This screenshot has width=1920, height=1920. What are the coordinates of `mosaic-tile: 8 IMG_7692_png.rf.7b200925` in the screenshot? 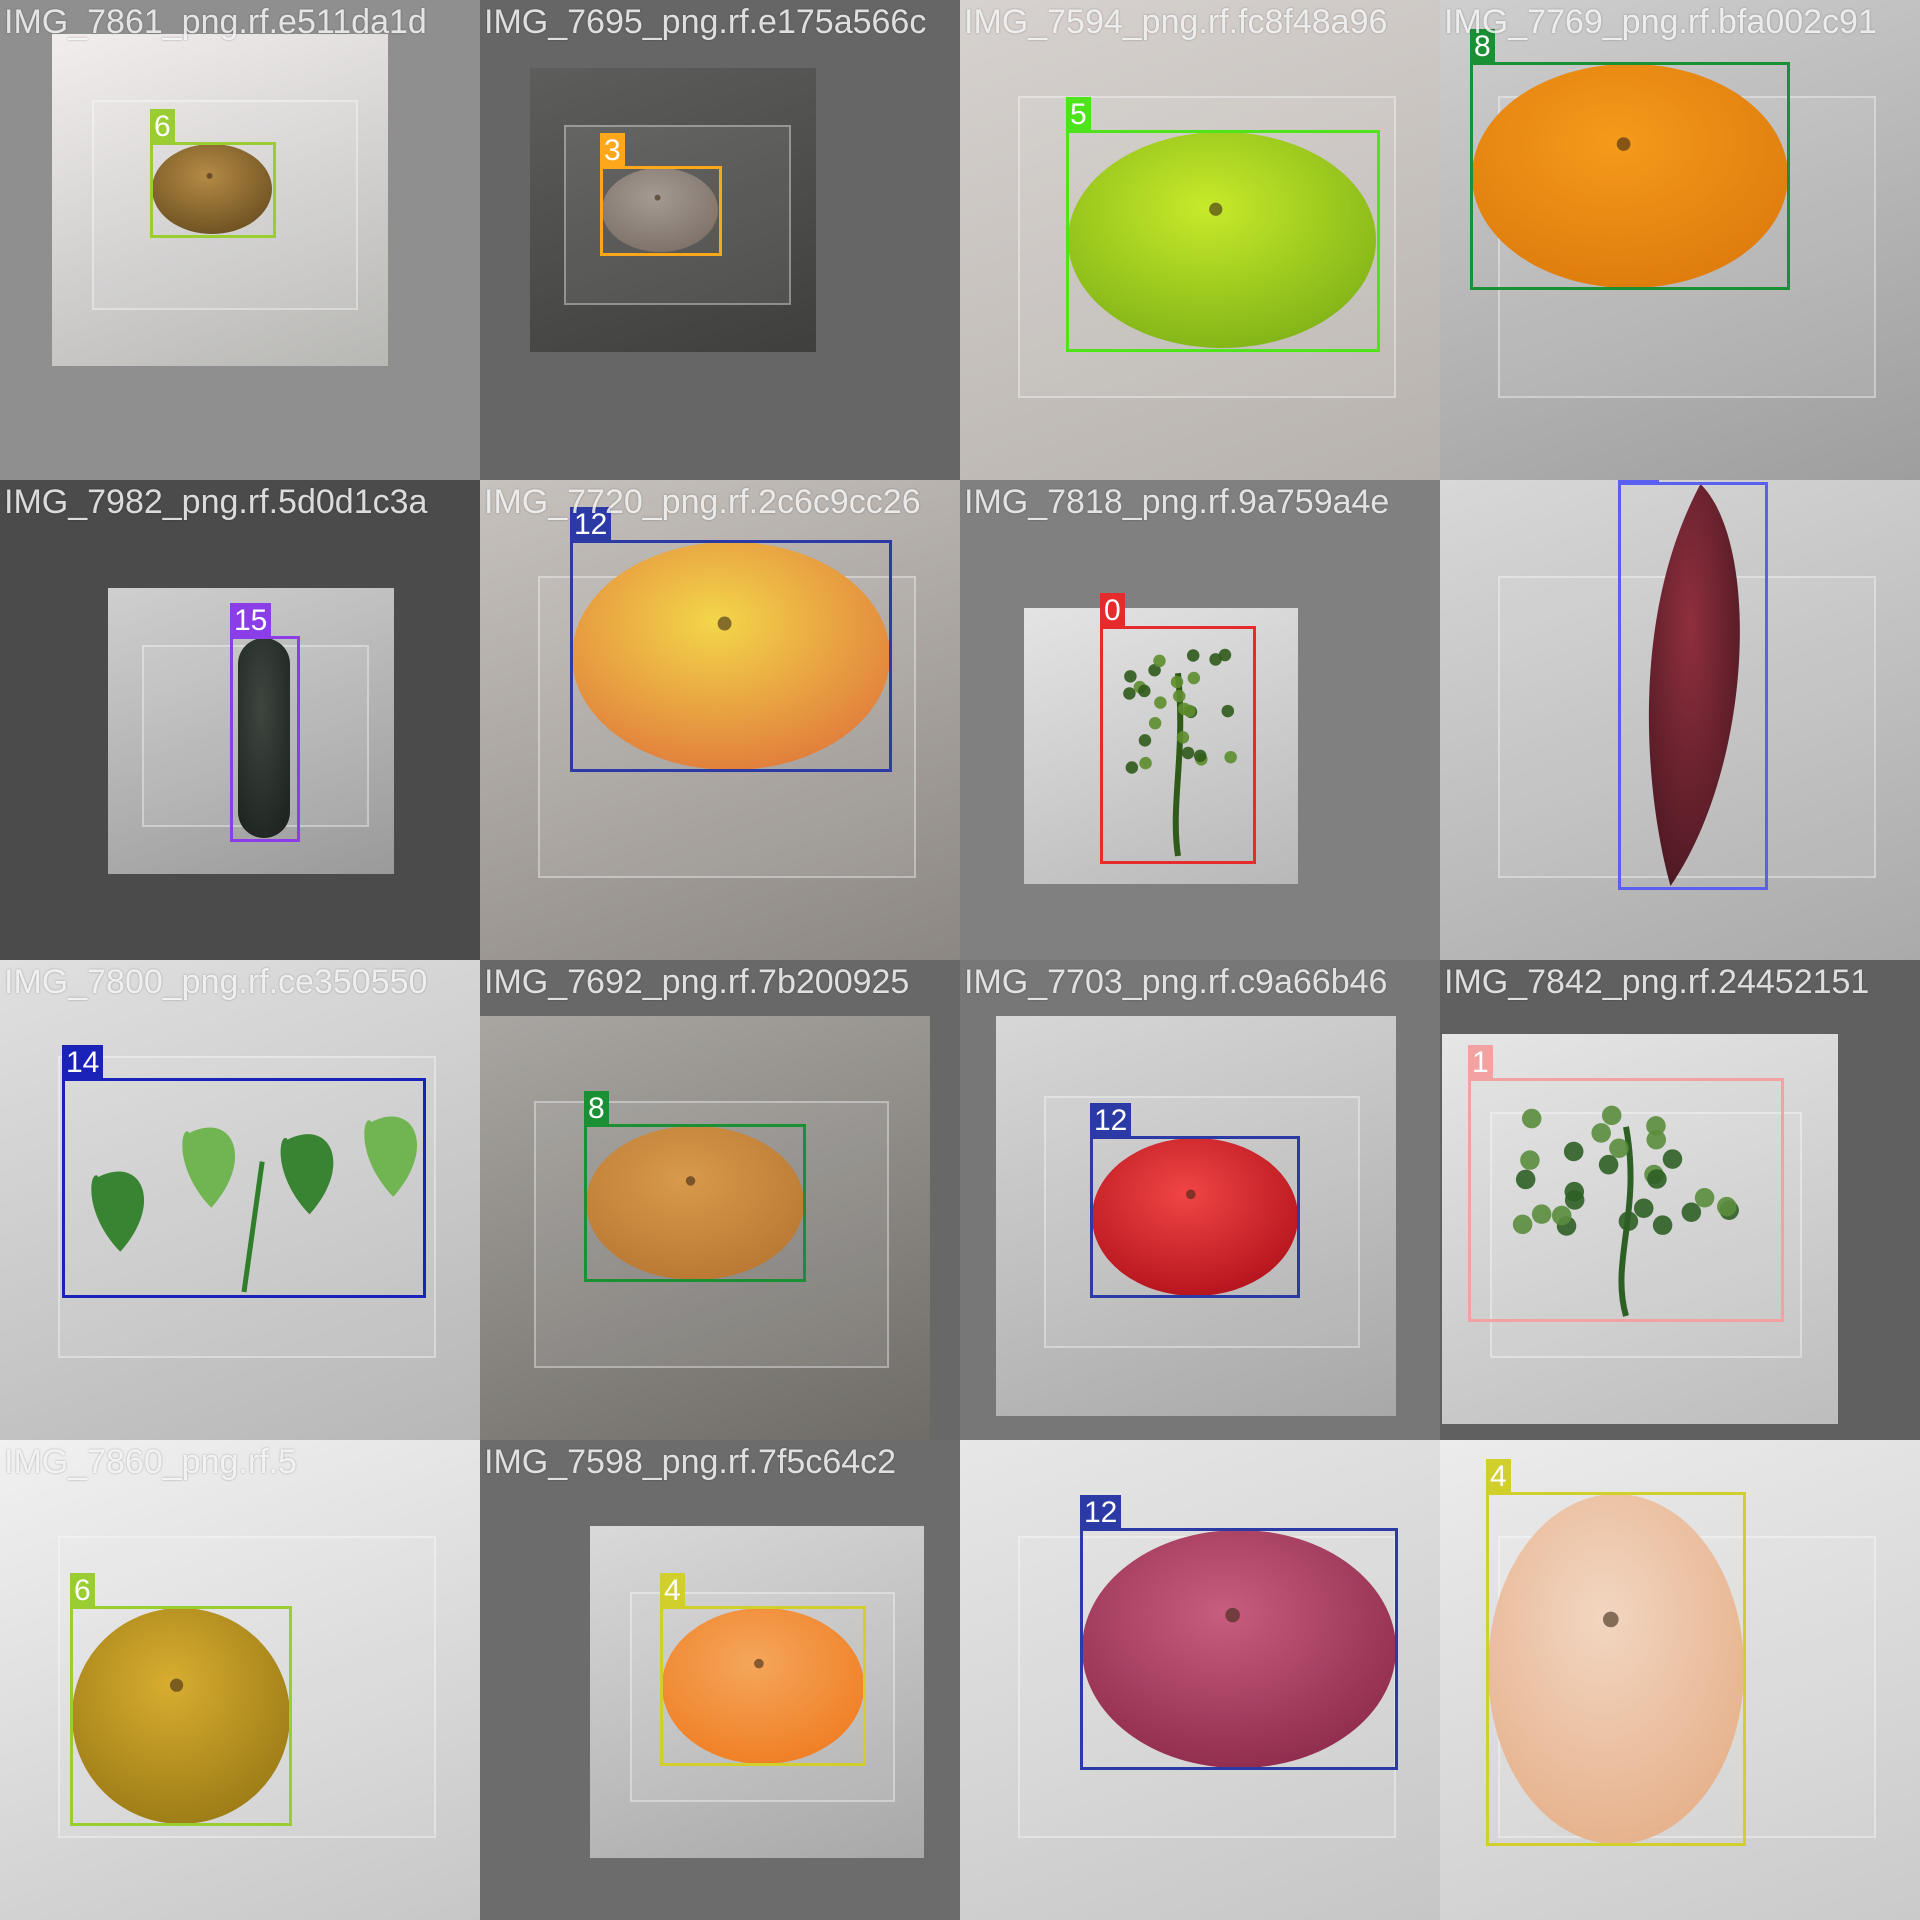 It's located at (720, 1200).